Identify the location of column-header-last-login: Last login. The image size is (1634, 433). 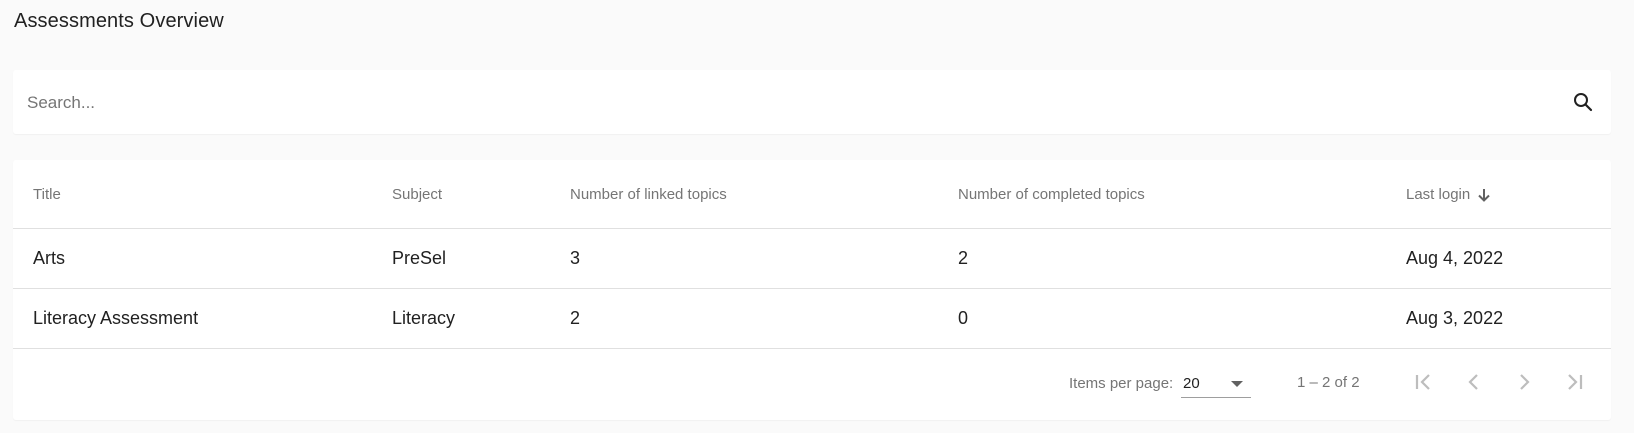
(1449, 194).